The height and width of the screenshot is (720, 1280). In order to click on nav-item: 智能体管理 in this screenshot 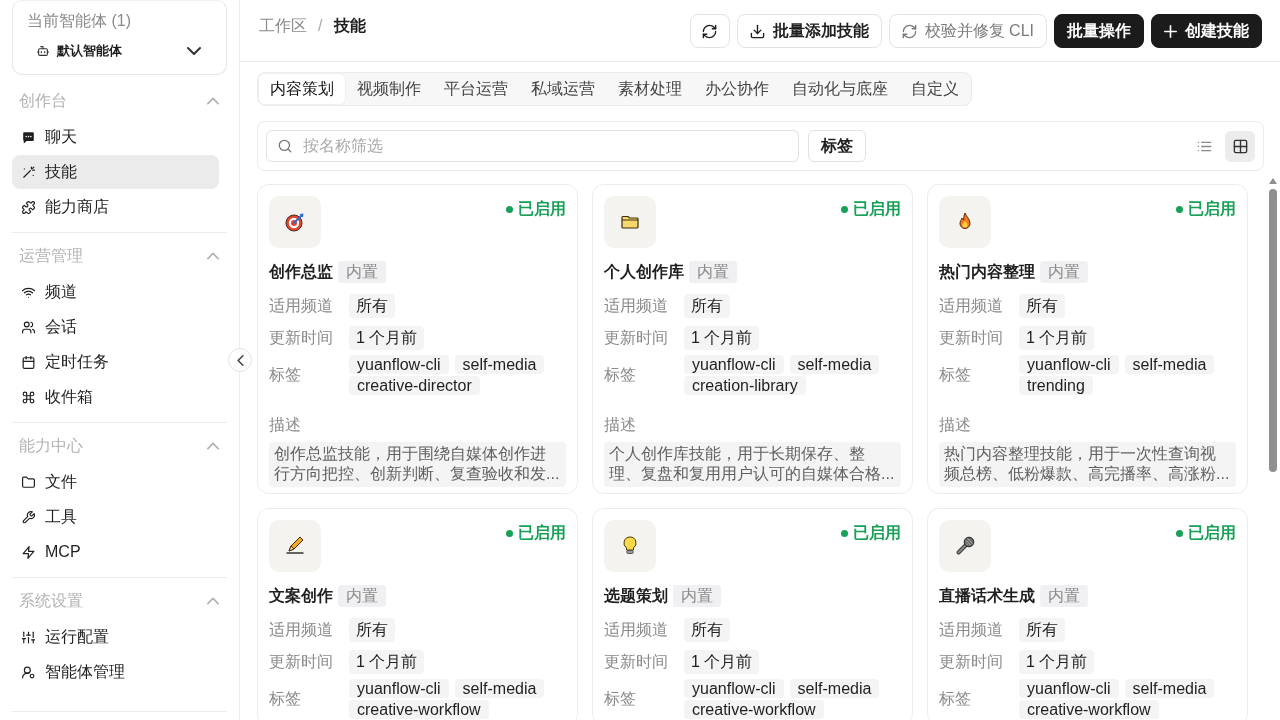, I will do `click(115, 672)`.